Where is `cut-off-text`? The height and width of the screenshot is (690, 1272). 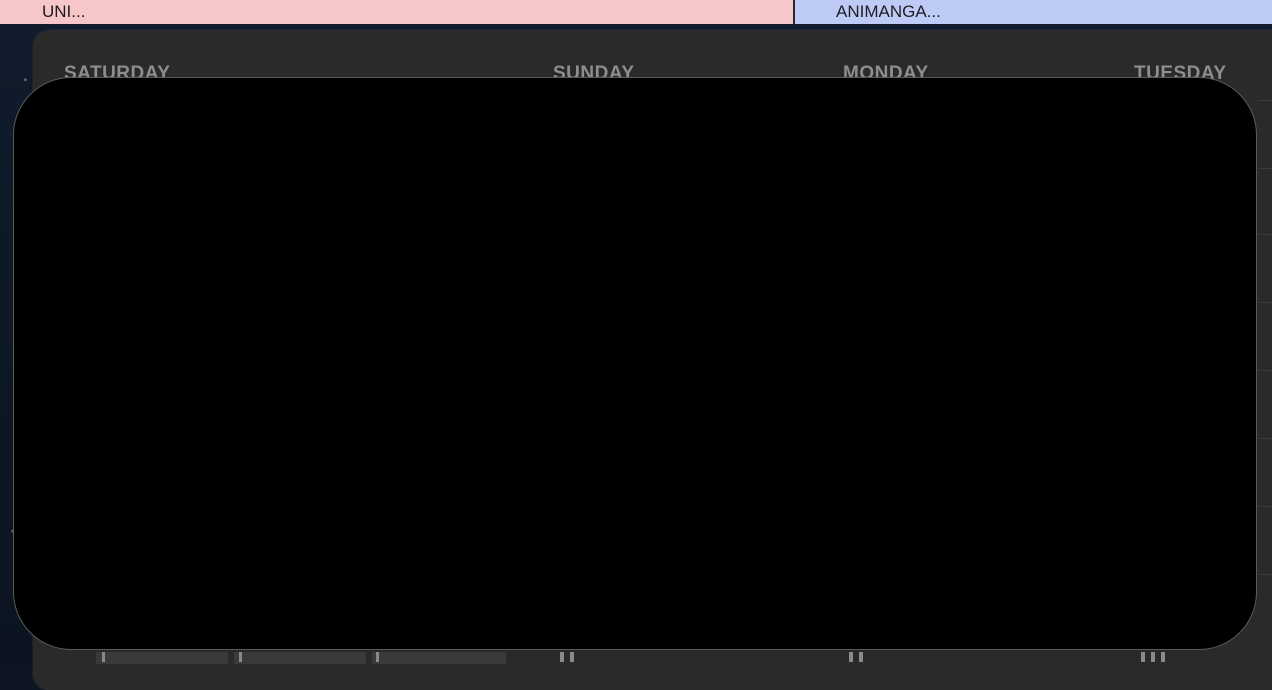
cut-off-text is located at coordinates (77, 658).